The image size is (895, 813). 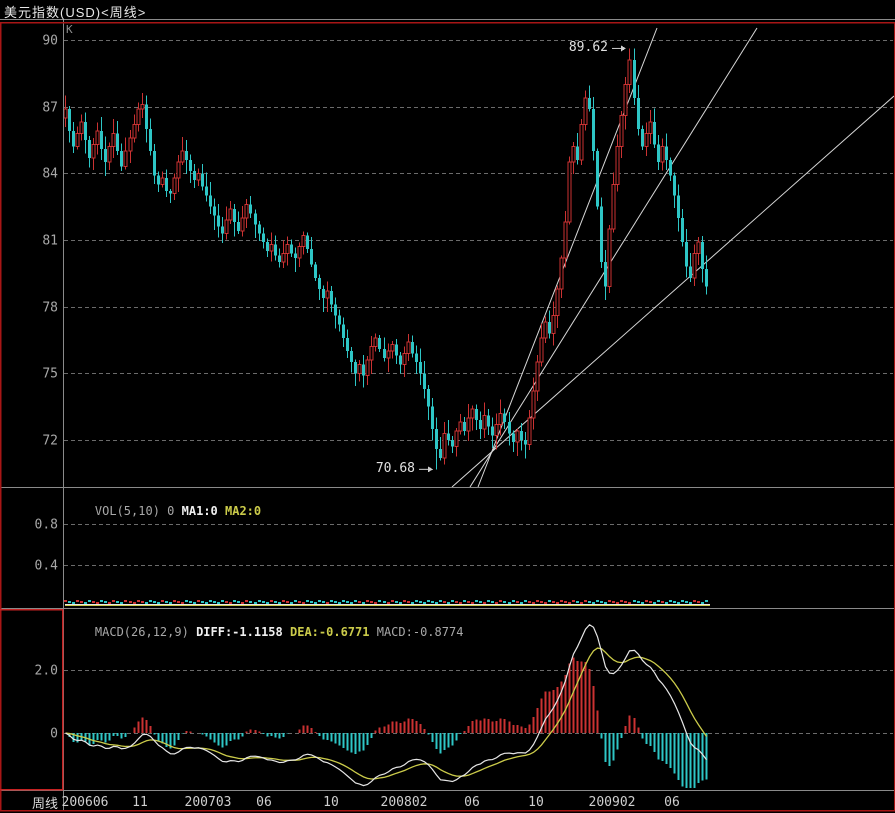 What do you see at coordinates (85, 802) in the screenshot?
I see `time-axis-label: 200606` at bounding box center [85, 802].